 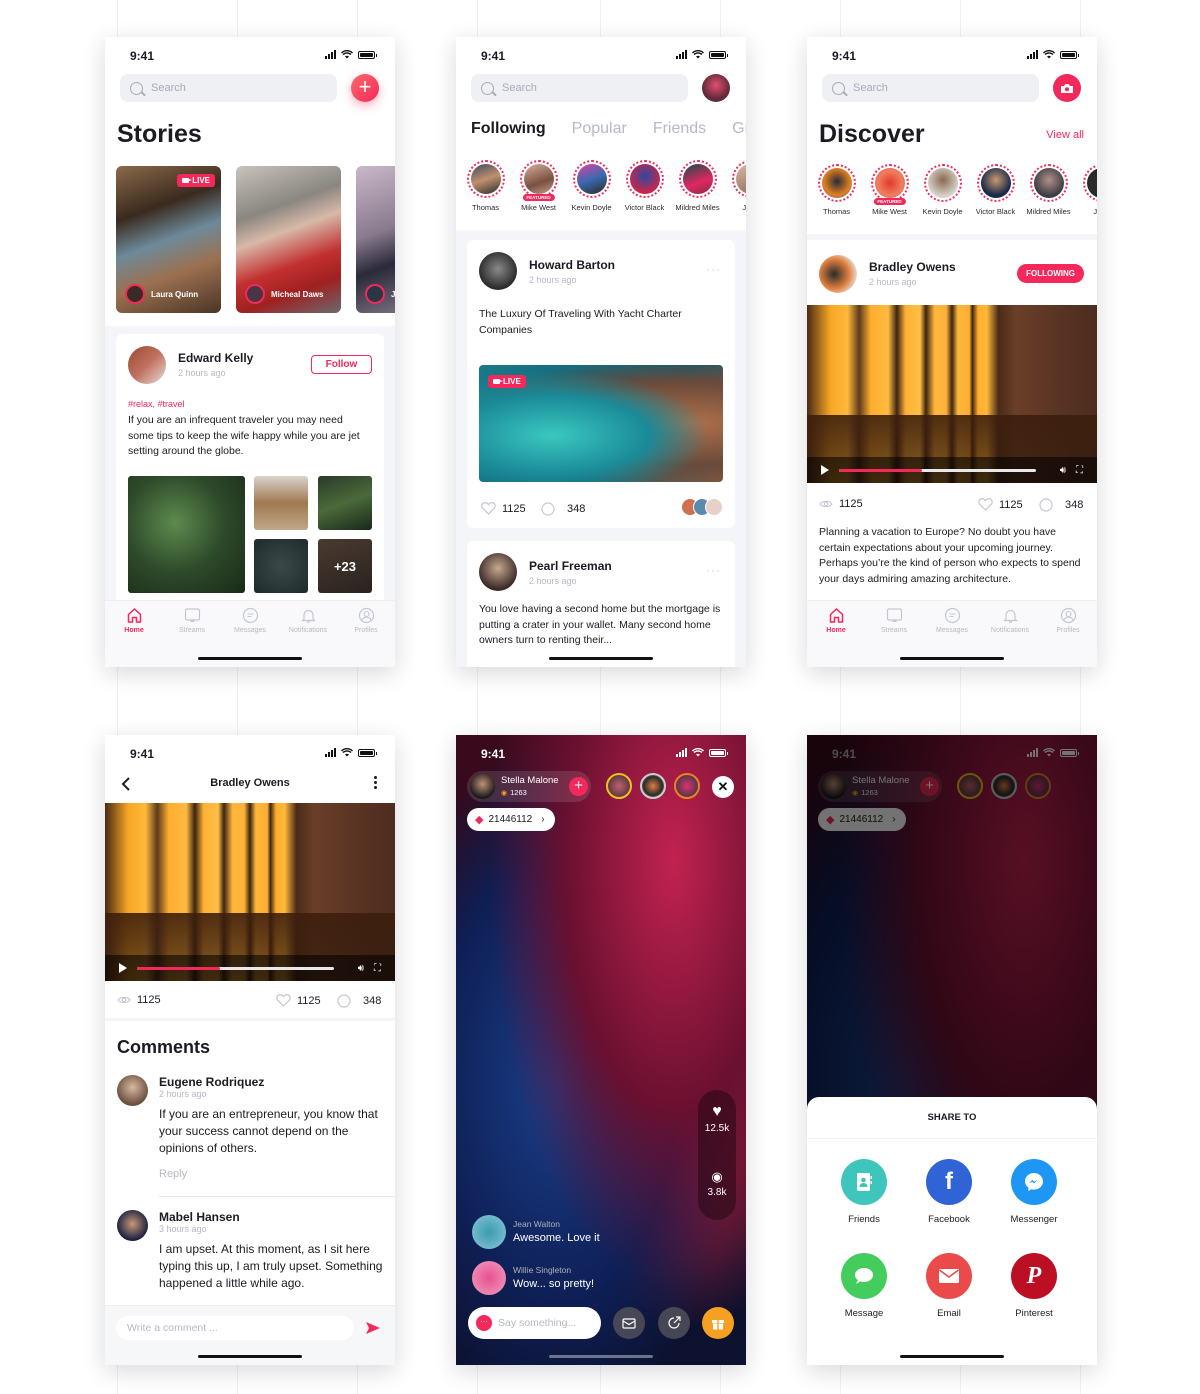 I want to click on tab-friends: Friends, so click(x=679, y=129).